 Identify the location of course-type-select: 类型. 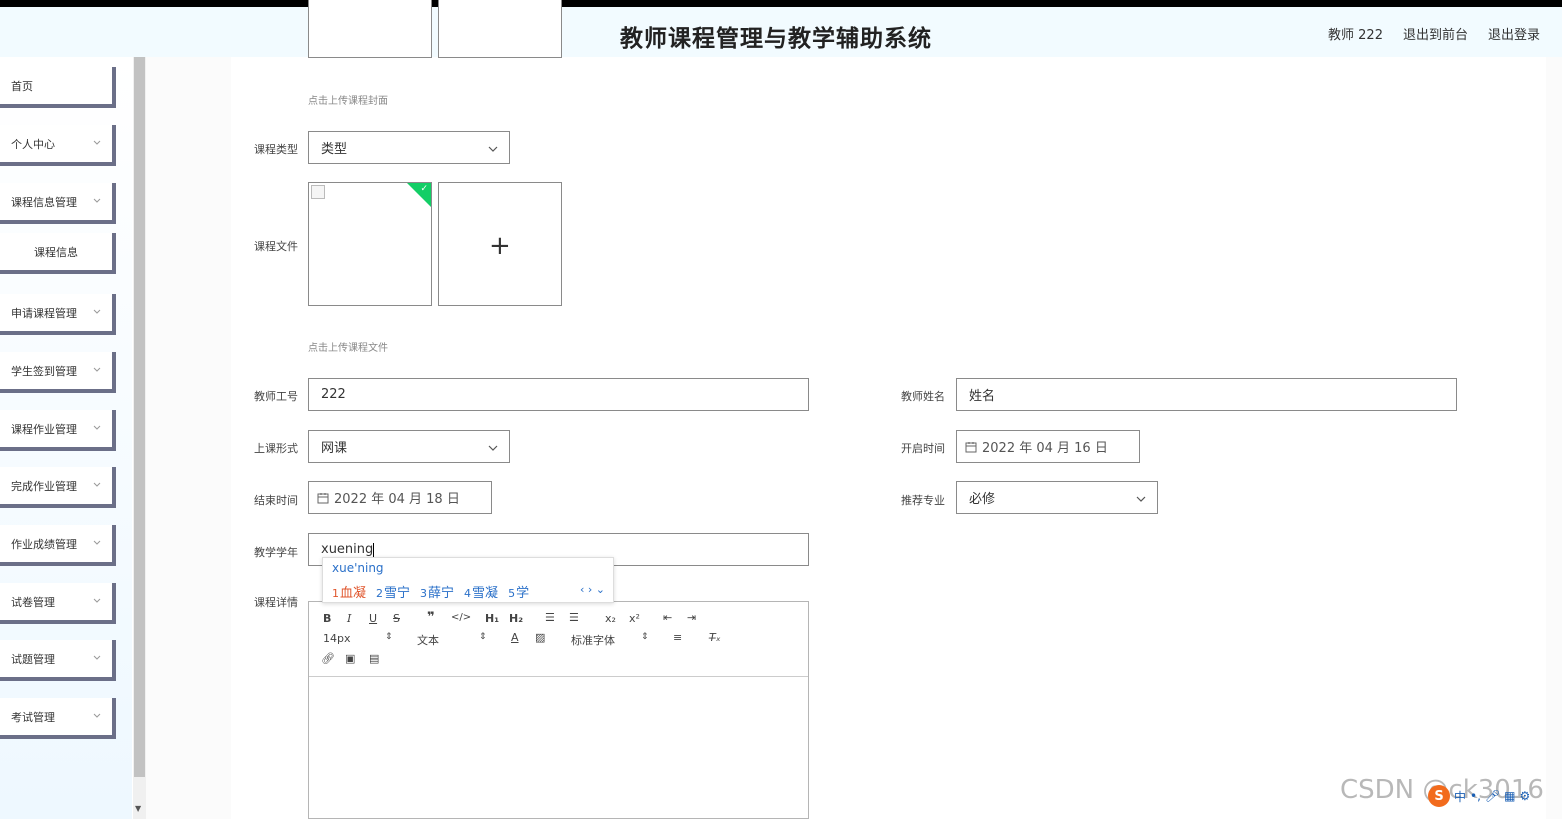
(409, 147).